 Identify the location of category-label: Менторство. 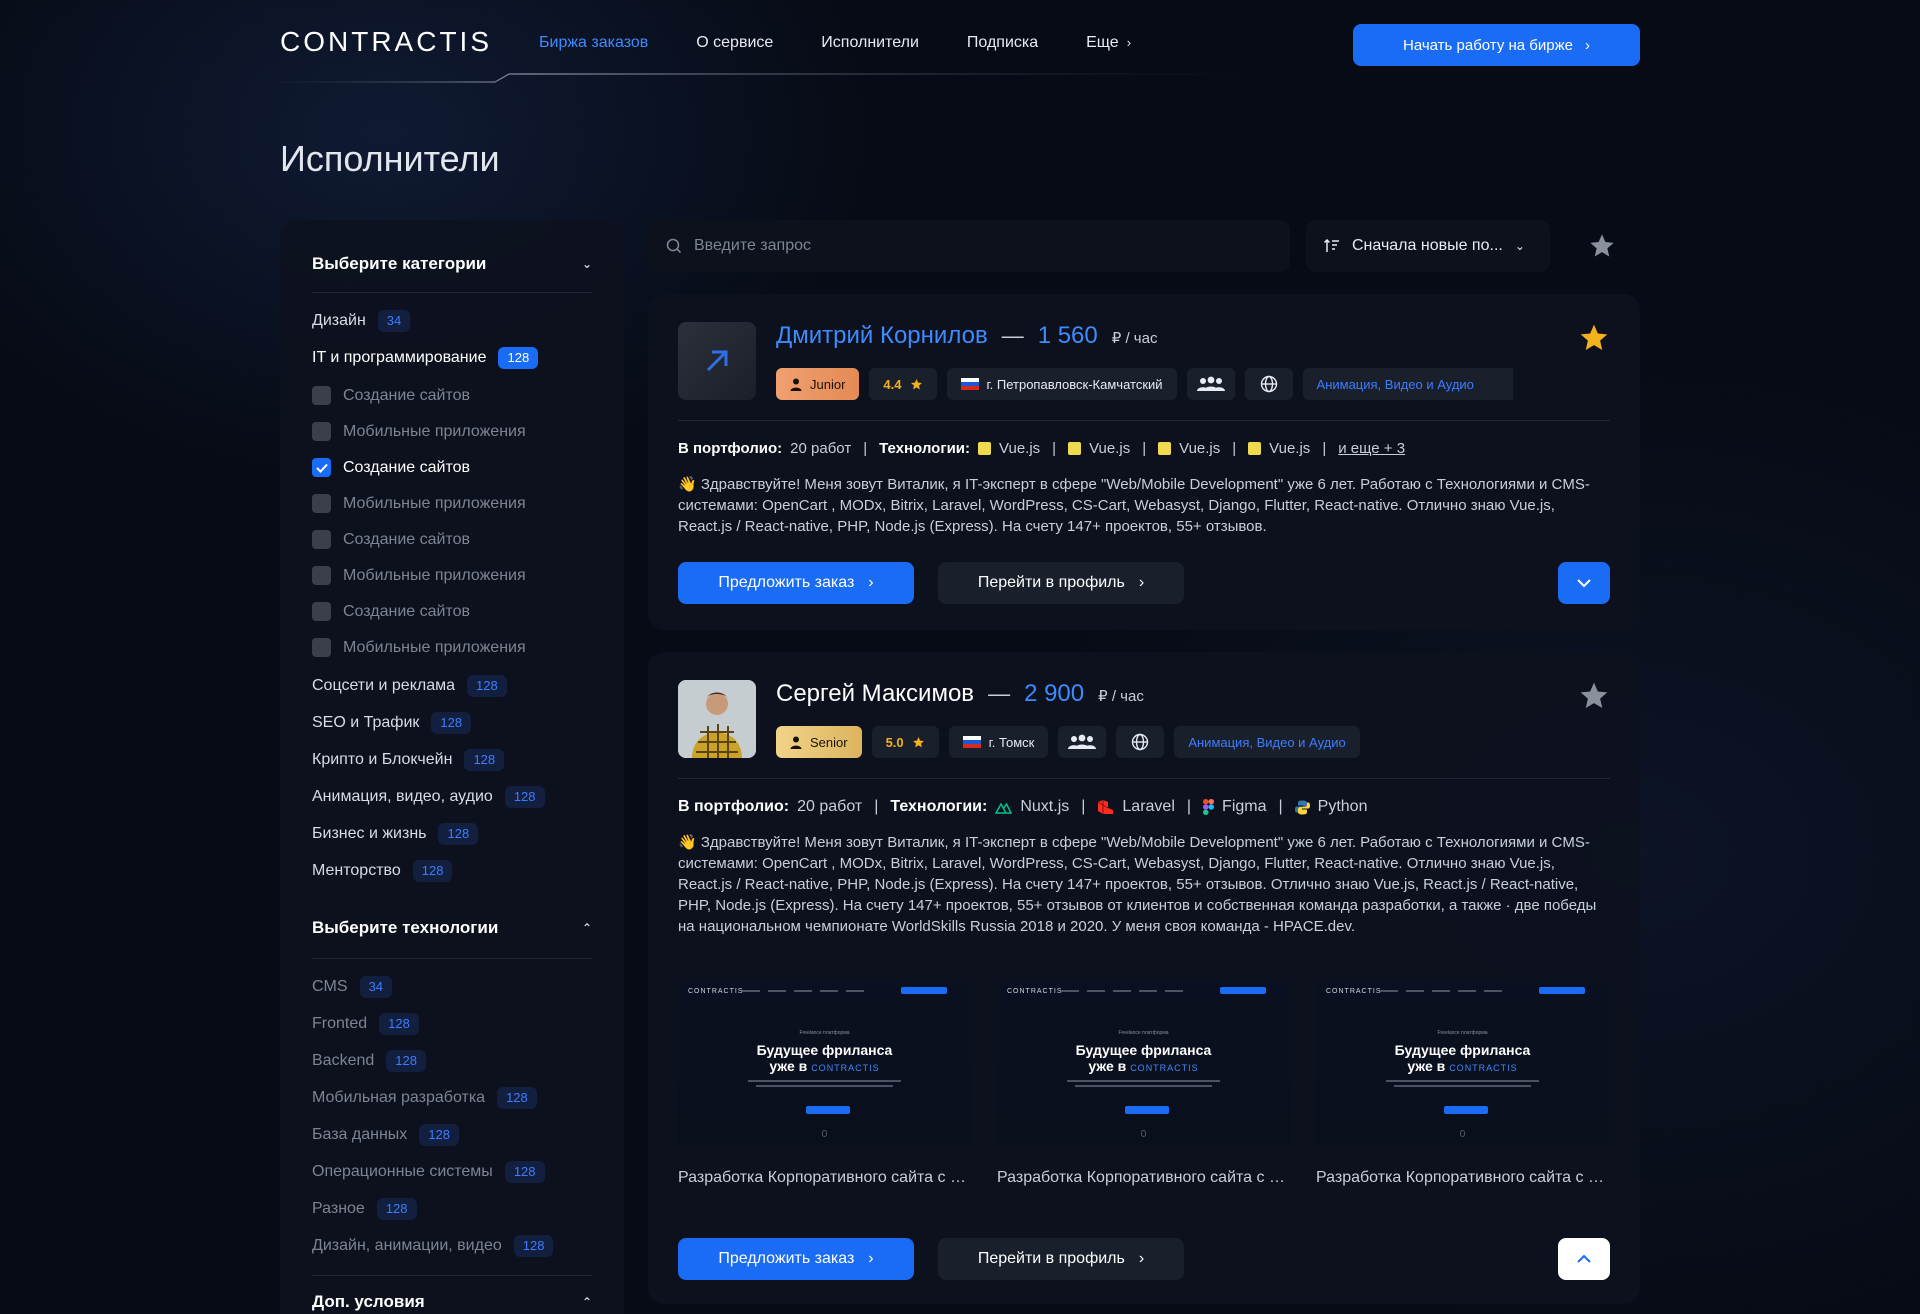
(356, 870).